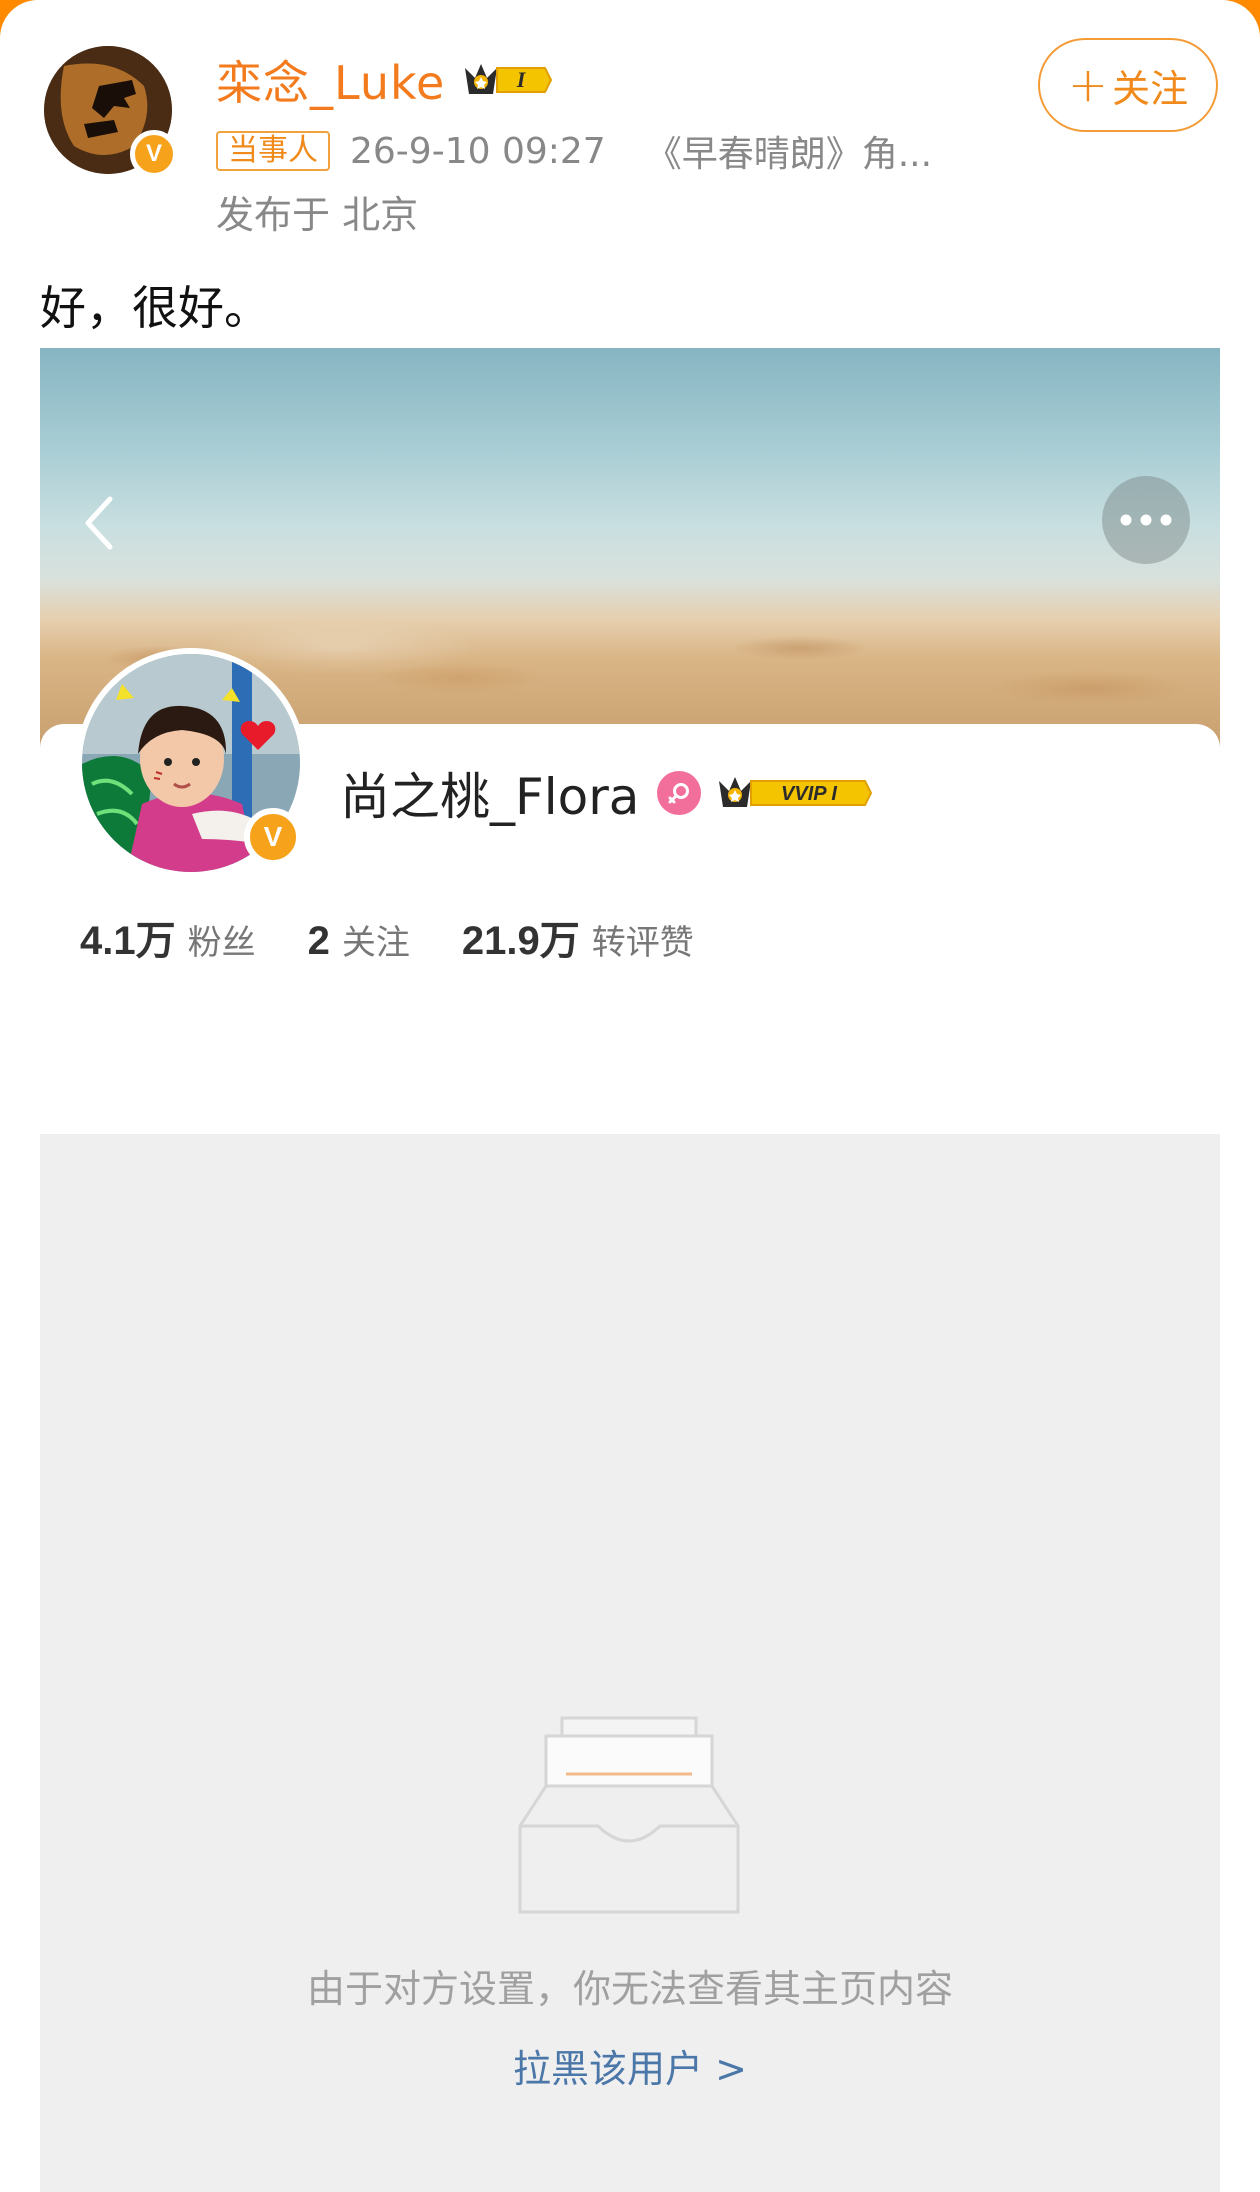 This screenshot has width=1260, height=2192. I want to click on chevron-left-icon, so click(99, 523).